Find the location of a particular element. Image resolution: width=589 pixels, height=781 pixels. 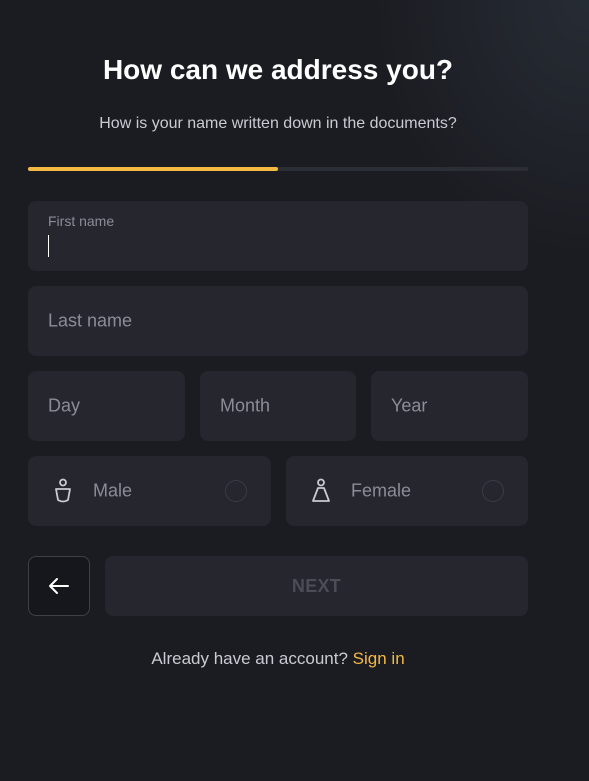

day-placeholder: Day is located at coordinates (64, 405).